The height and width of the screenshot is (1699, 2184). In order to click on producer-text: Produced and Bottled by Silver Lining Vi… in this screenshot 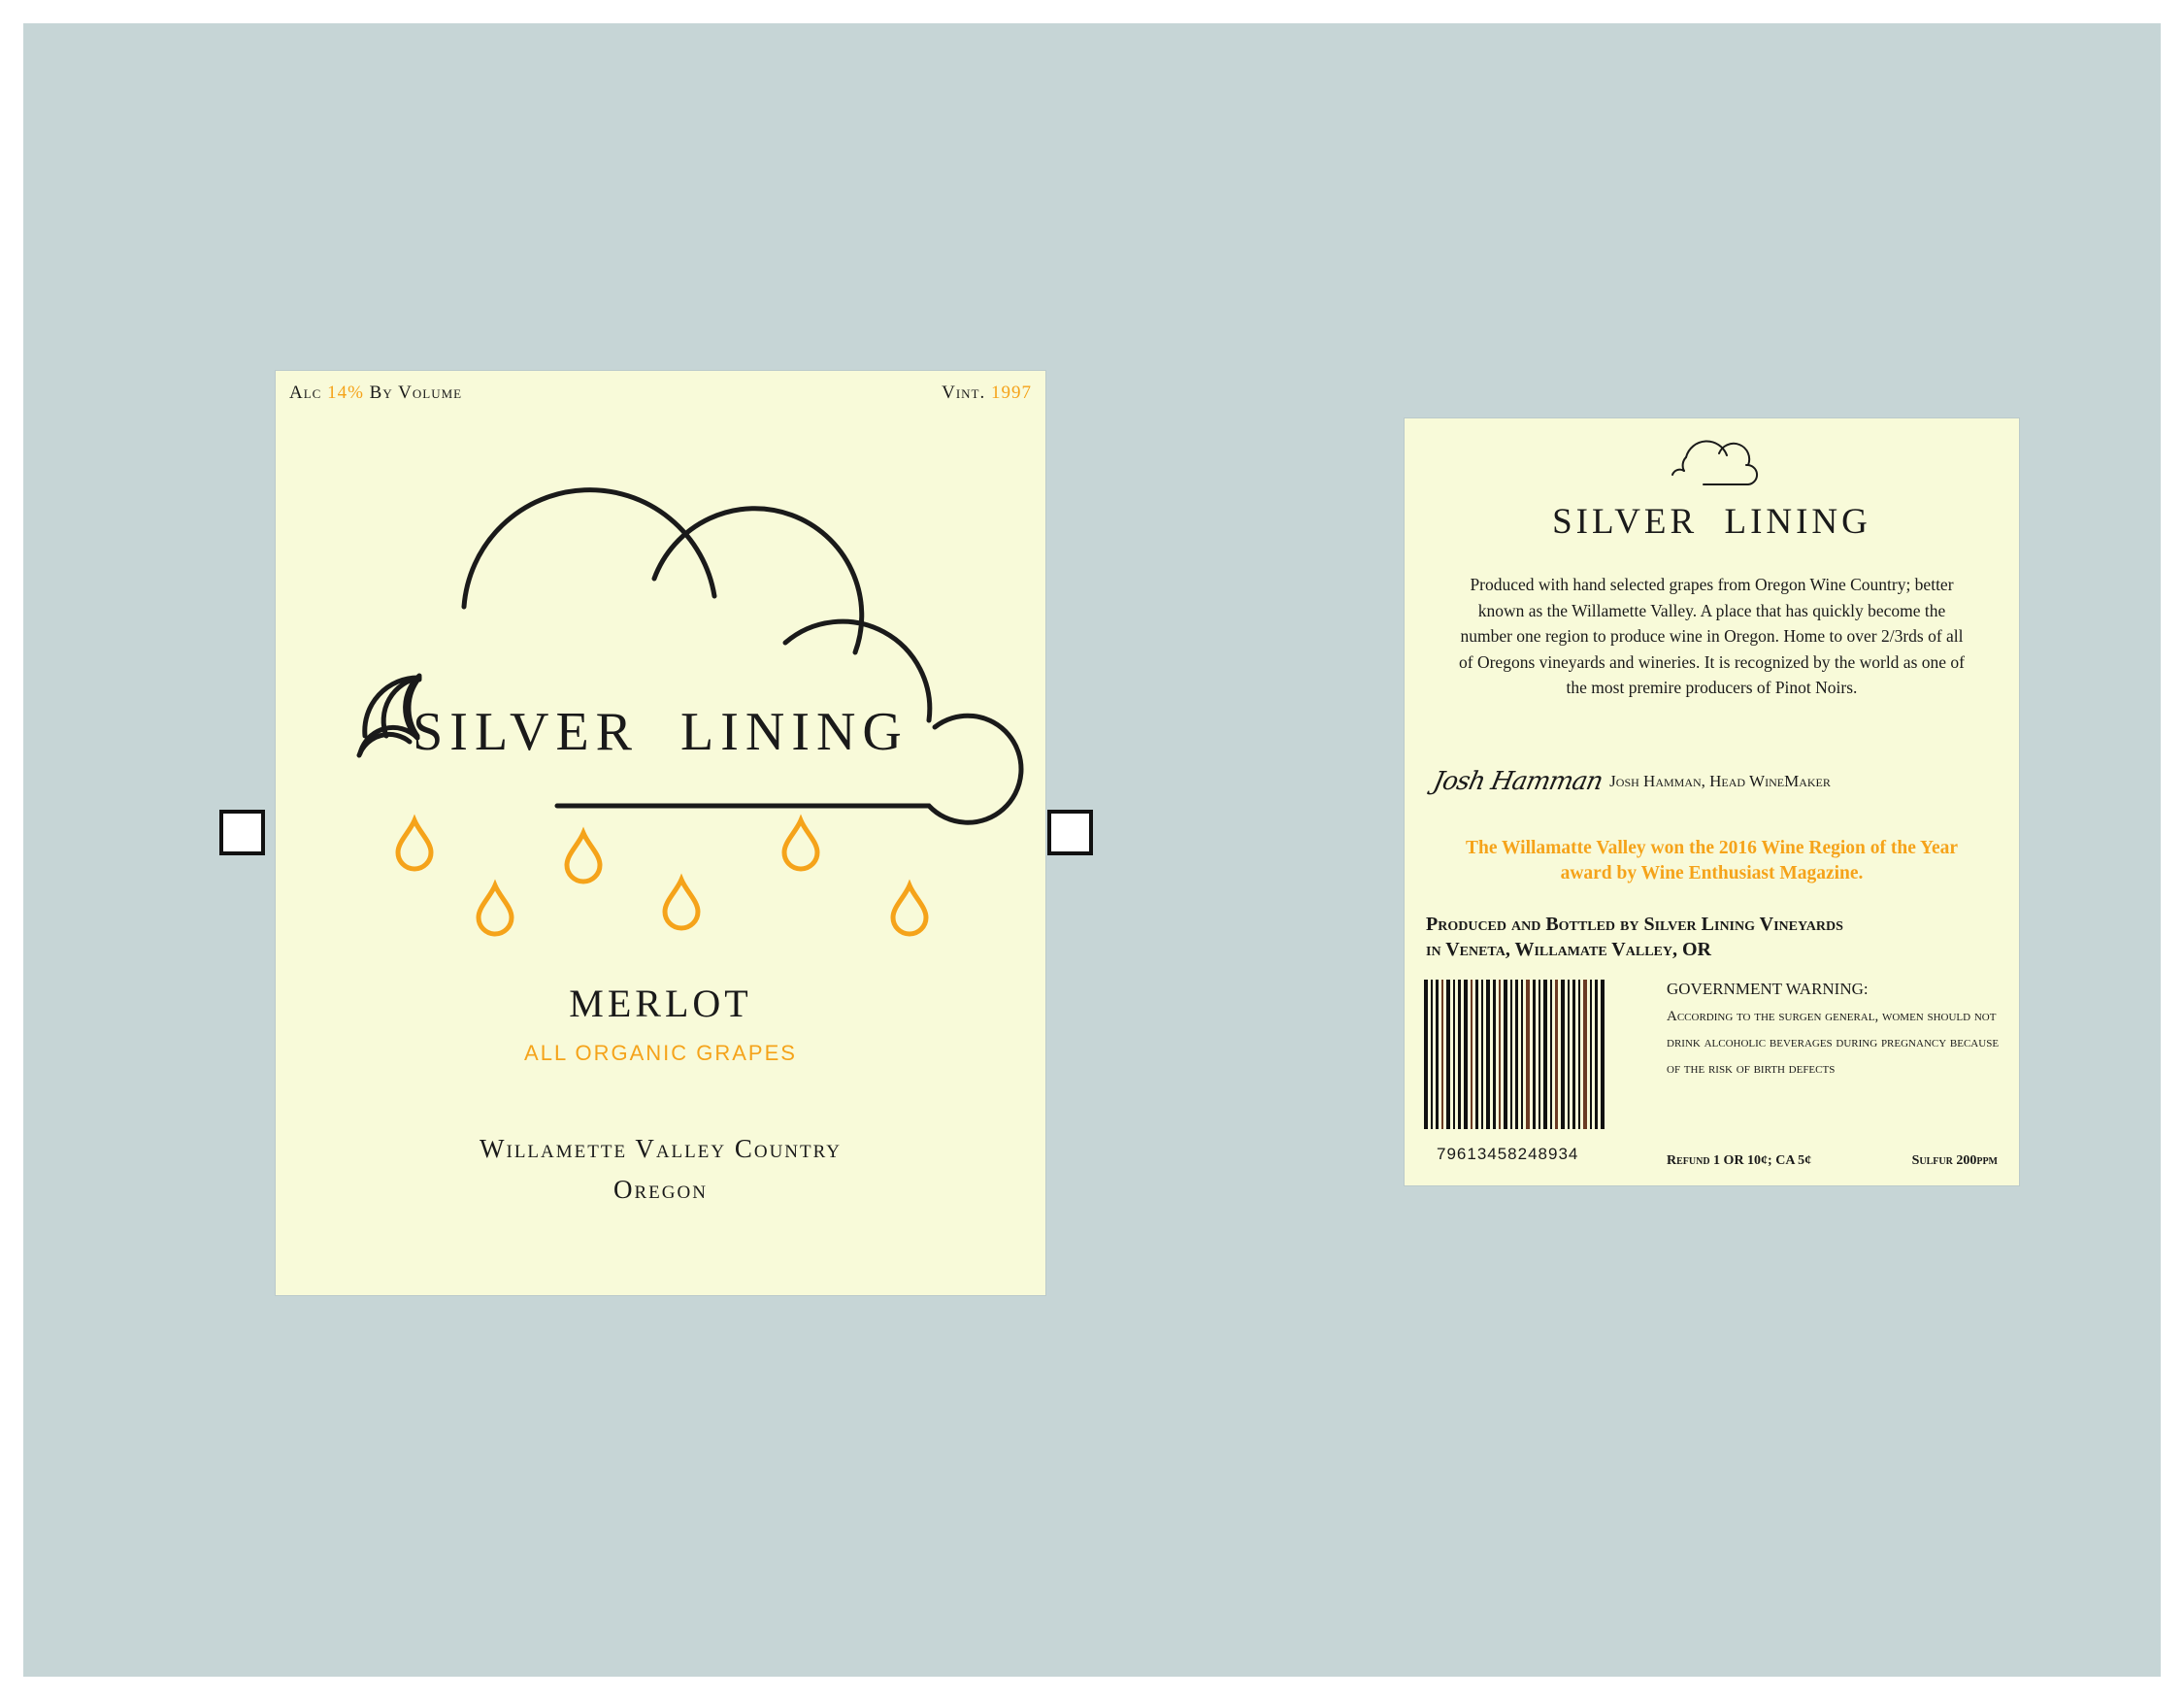, I will do `click(1717, 937)`.